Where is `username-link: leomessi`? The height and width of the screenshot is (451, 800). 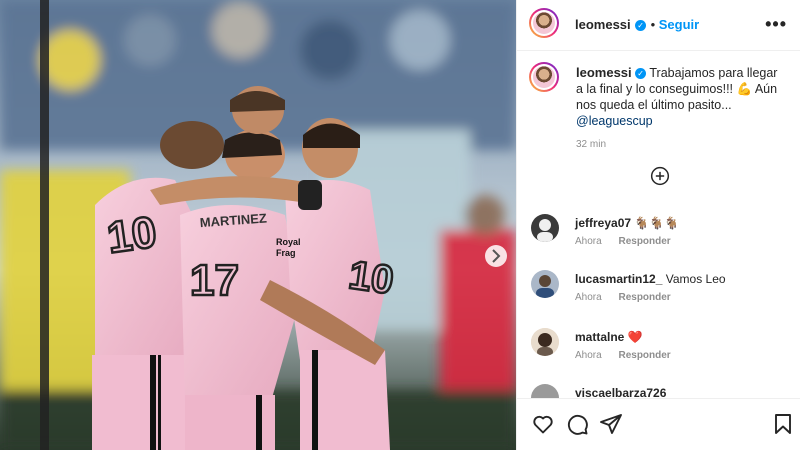 username-link: leomessi is located at coordinates (603, 24).